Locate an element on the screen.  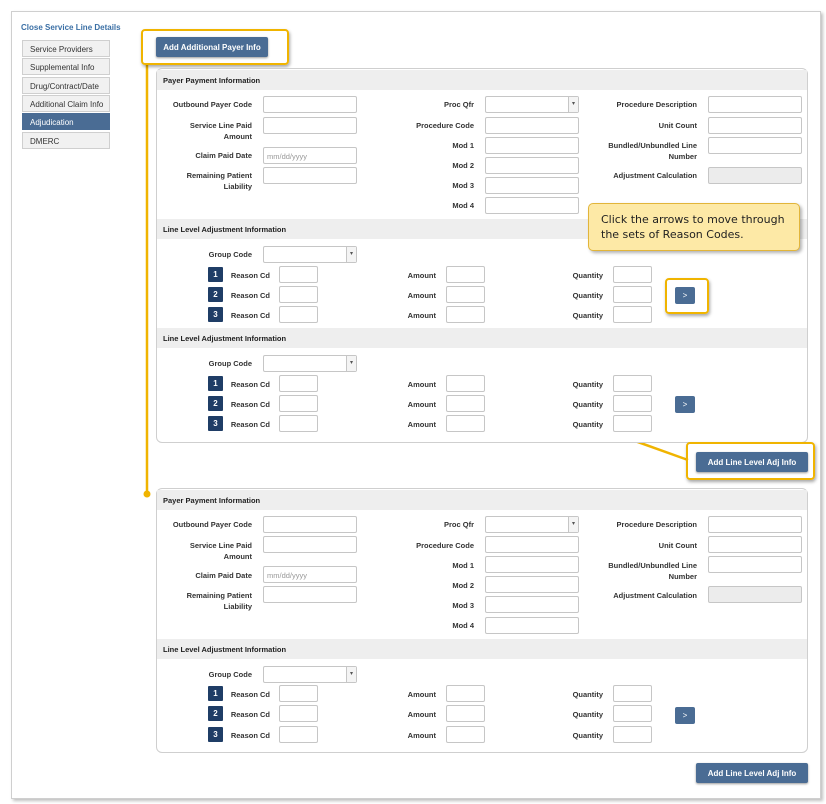
label-proc-qfr: Proc Qfr is located at coordinates (458, 104).